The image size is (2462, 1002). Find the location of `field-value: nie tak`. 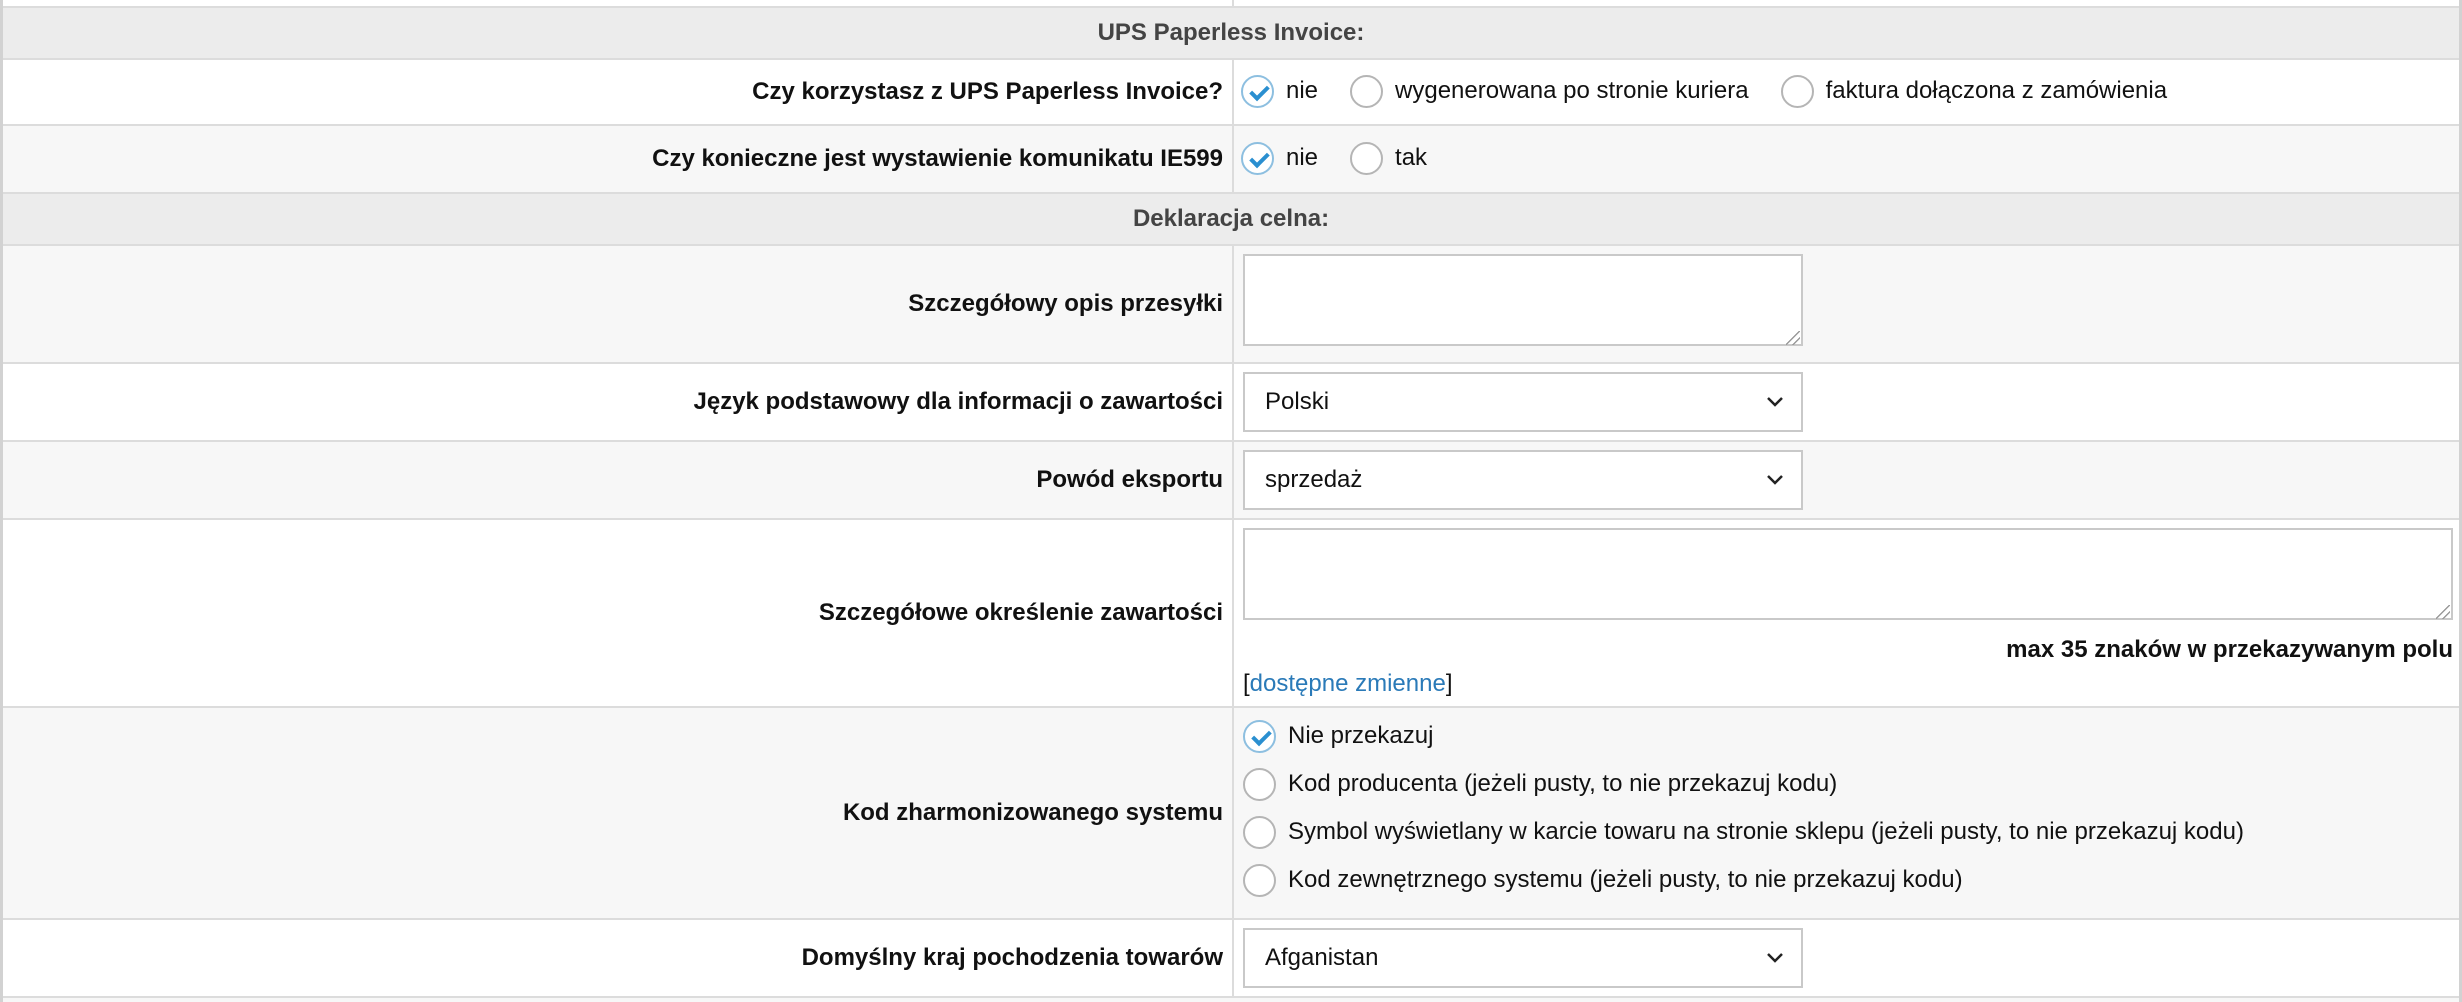

field-value: nie tak is located at coordinates (1850, 159).